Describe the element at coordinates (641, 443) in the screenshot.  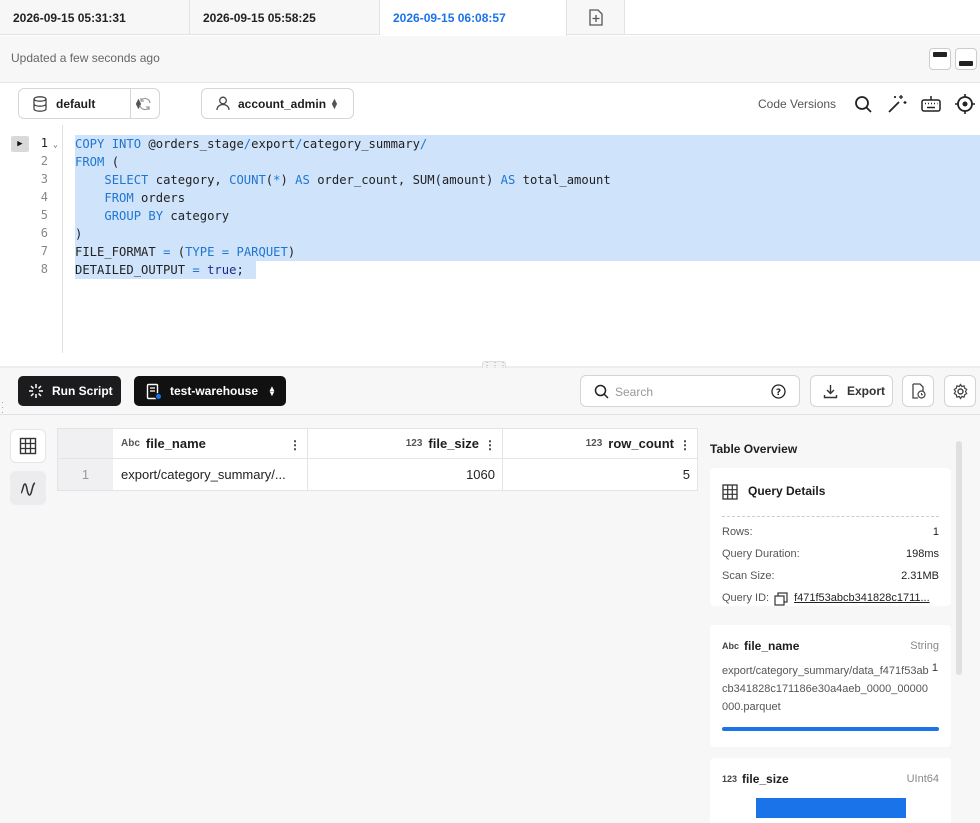
I see `column-header-label: row_count` at that location.